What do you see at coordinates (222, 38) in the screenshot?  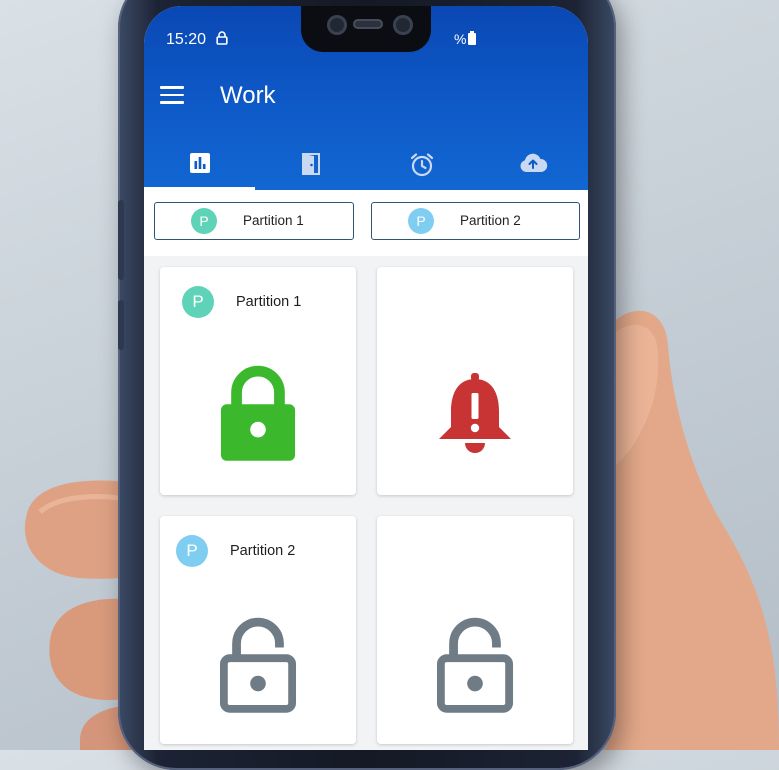 I see `padlock-status-icon` at bounding box center [222, 38].